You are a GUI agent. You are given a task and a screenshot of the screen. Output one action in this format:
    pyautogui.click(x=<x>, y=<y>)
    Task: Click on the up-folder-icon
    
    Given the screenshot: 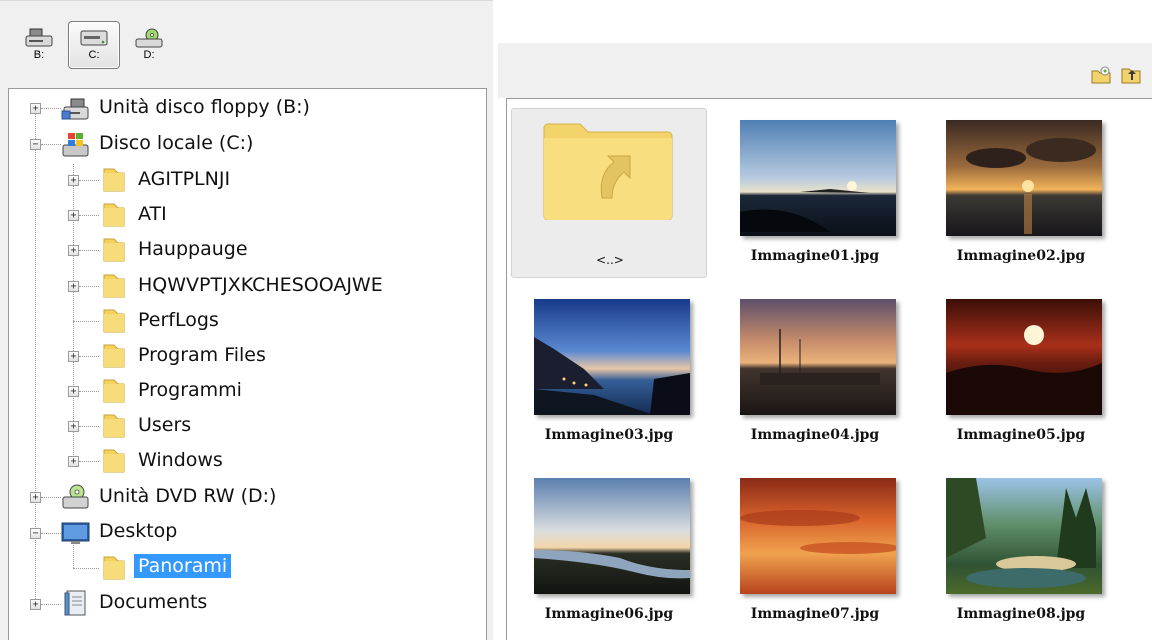 What is the action you would take?
    pyautogui.click(x=1131, y=75)
    